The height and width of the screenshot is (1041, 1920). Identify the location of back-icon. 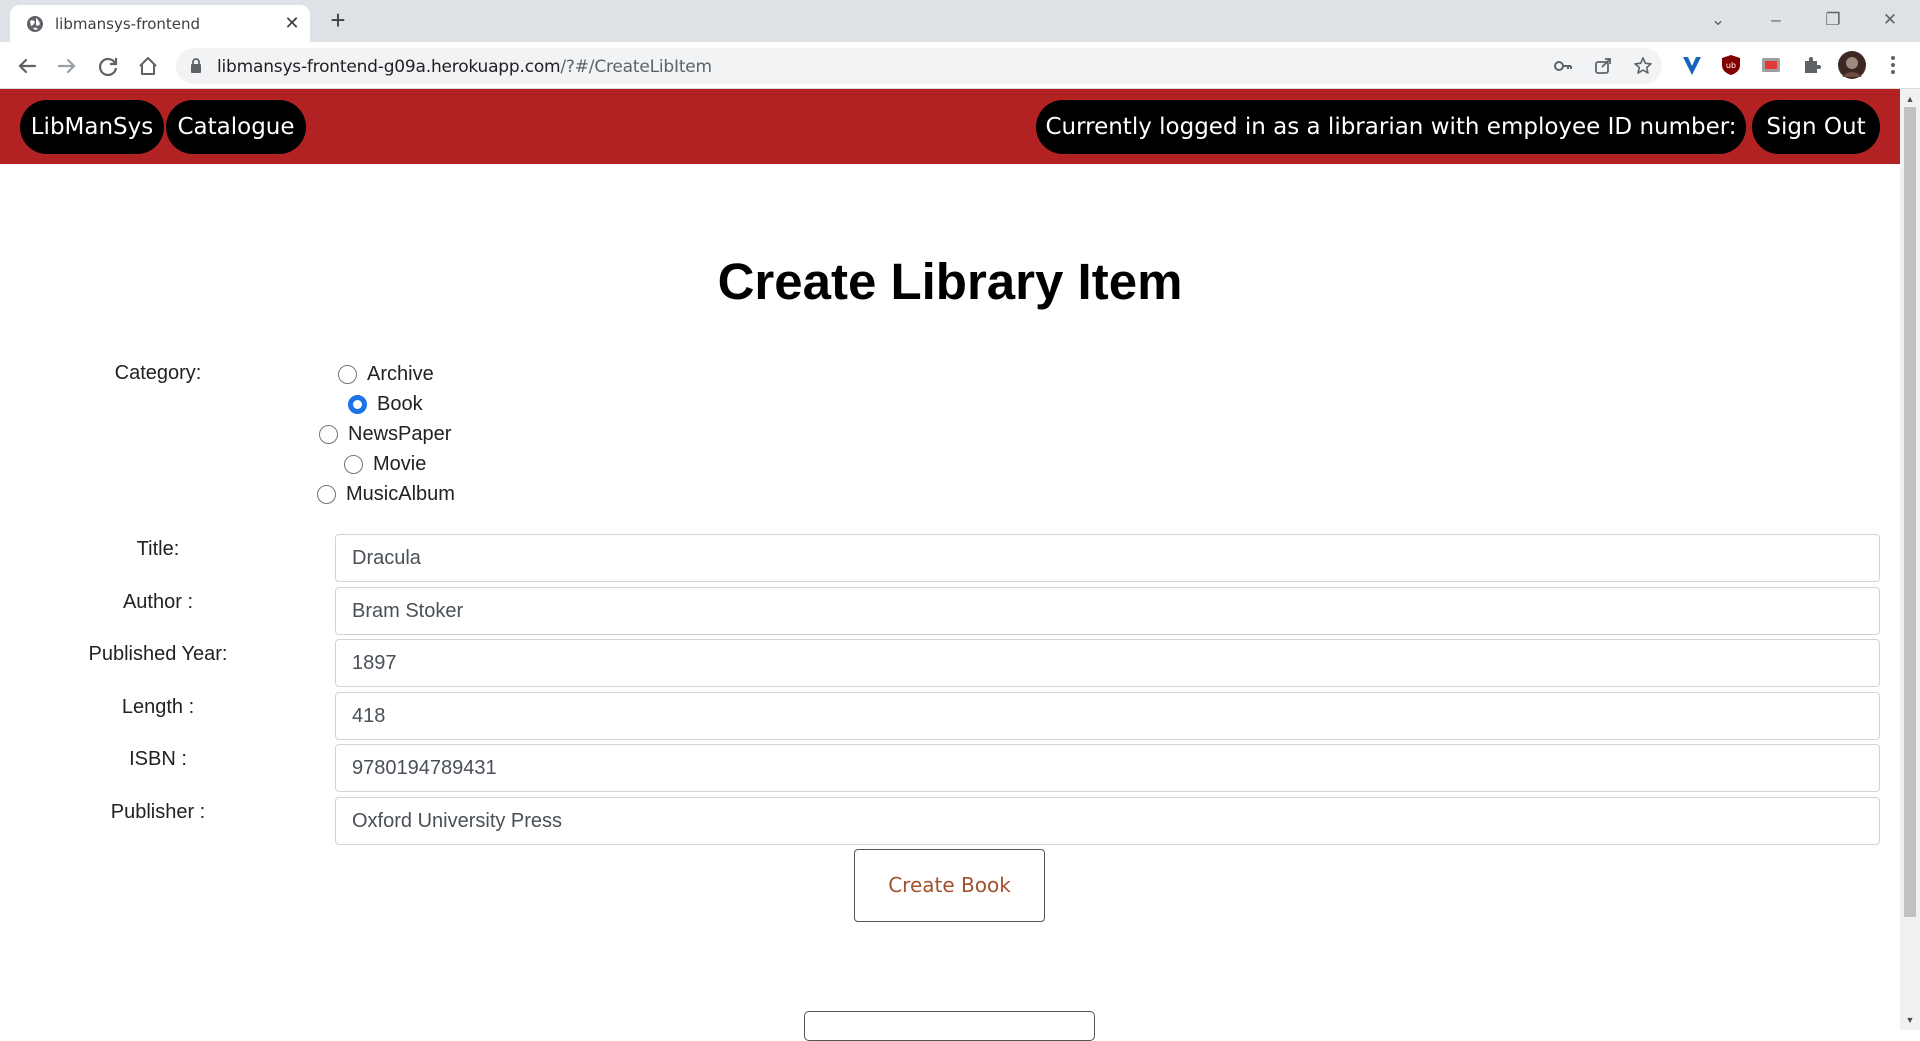
(27, 66).